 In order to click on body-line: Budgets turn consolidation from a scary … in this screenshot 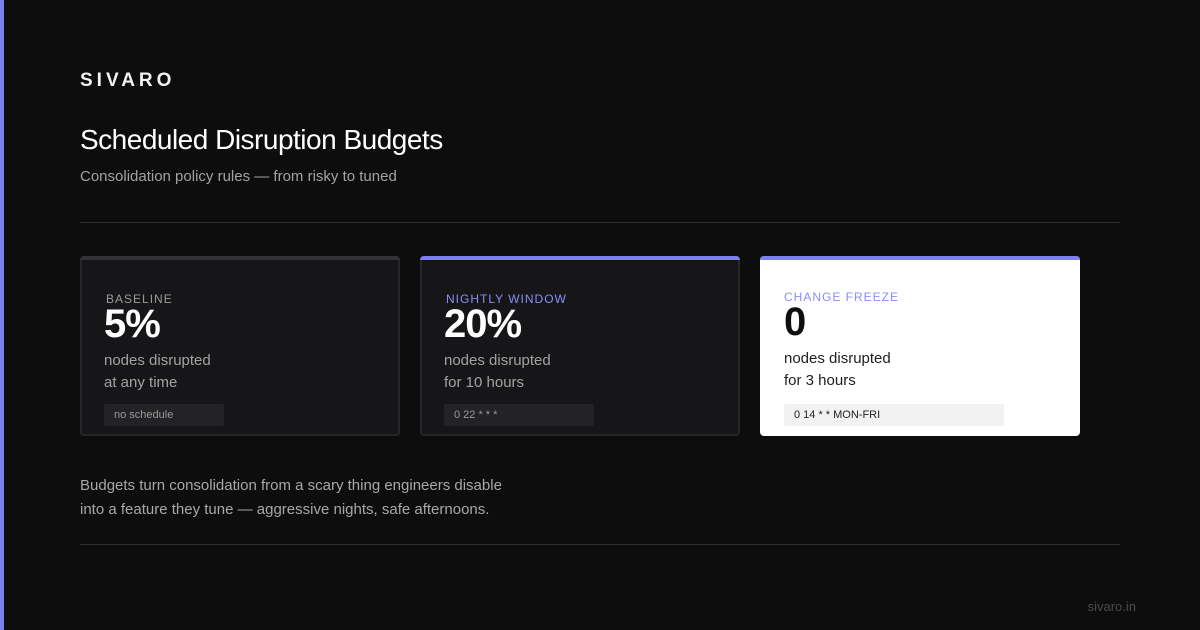, I will do `click(291, 485)`.